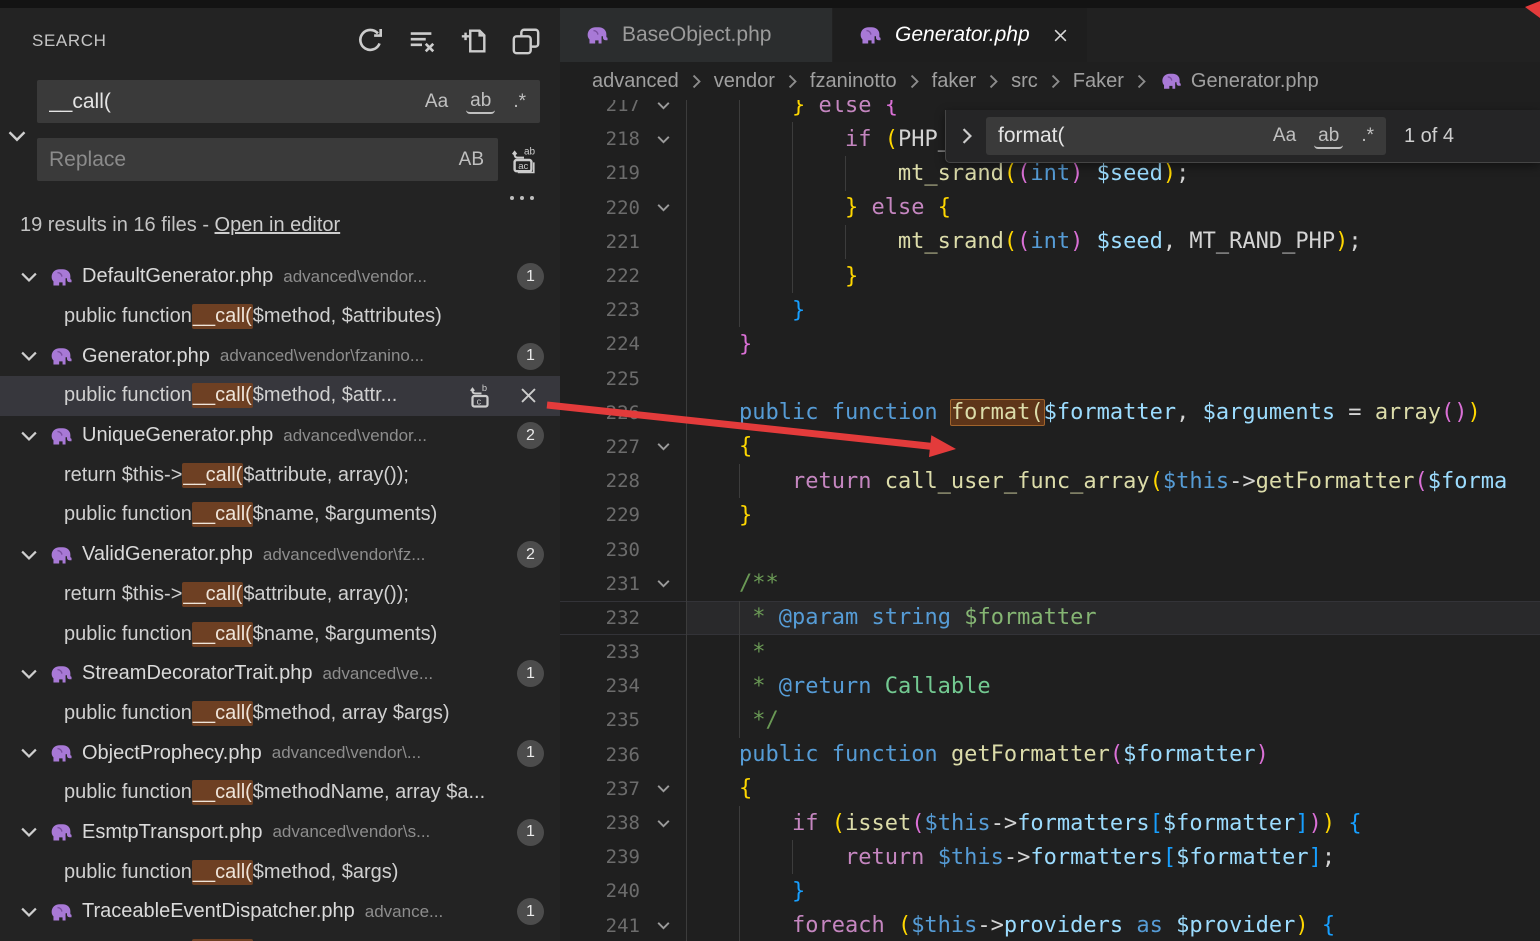  Describe the element at coordinates (280, 277) in the screenshot. I see `search-result-file: DefaultGenerator.php advanced\vendor... 1` at that location.